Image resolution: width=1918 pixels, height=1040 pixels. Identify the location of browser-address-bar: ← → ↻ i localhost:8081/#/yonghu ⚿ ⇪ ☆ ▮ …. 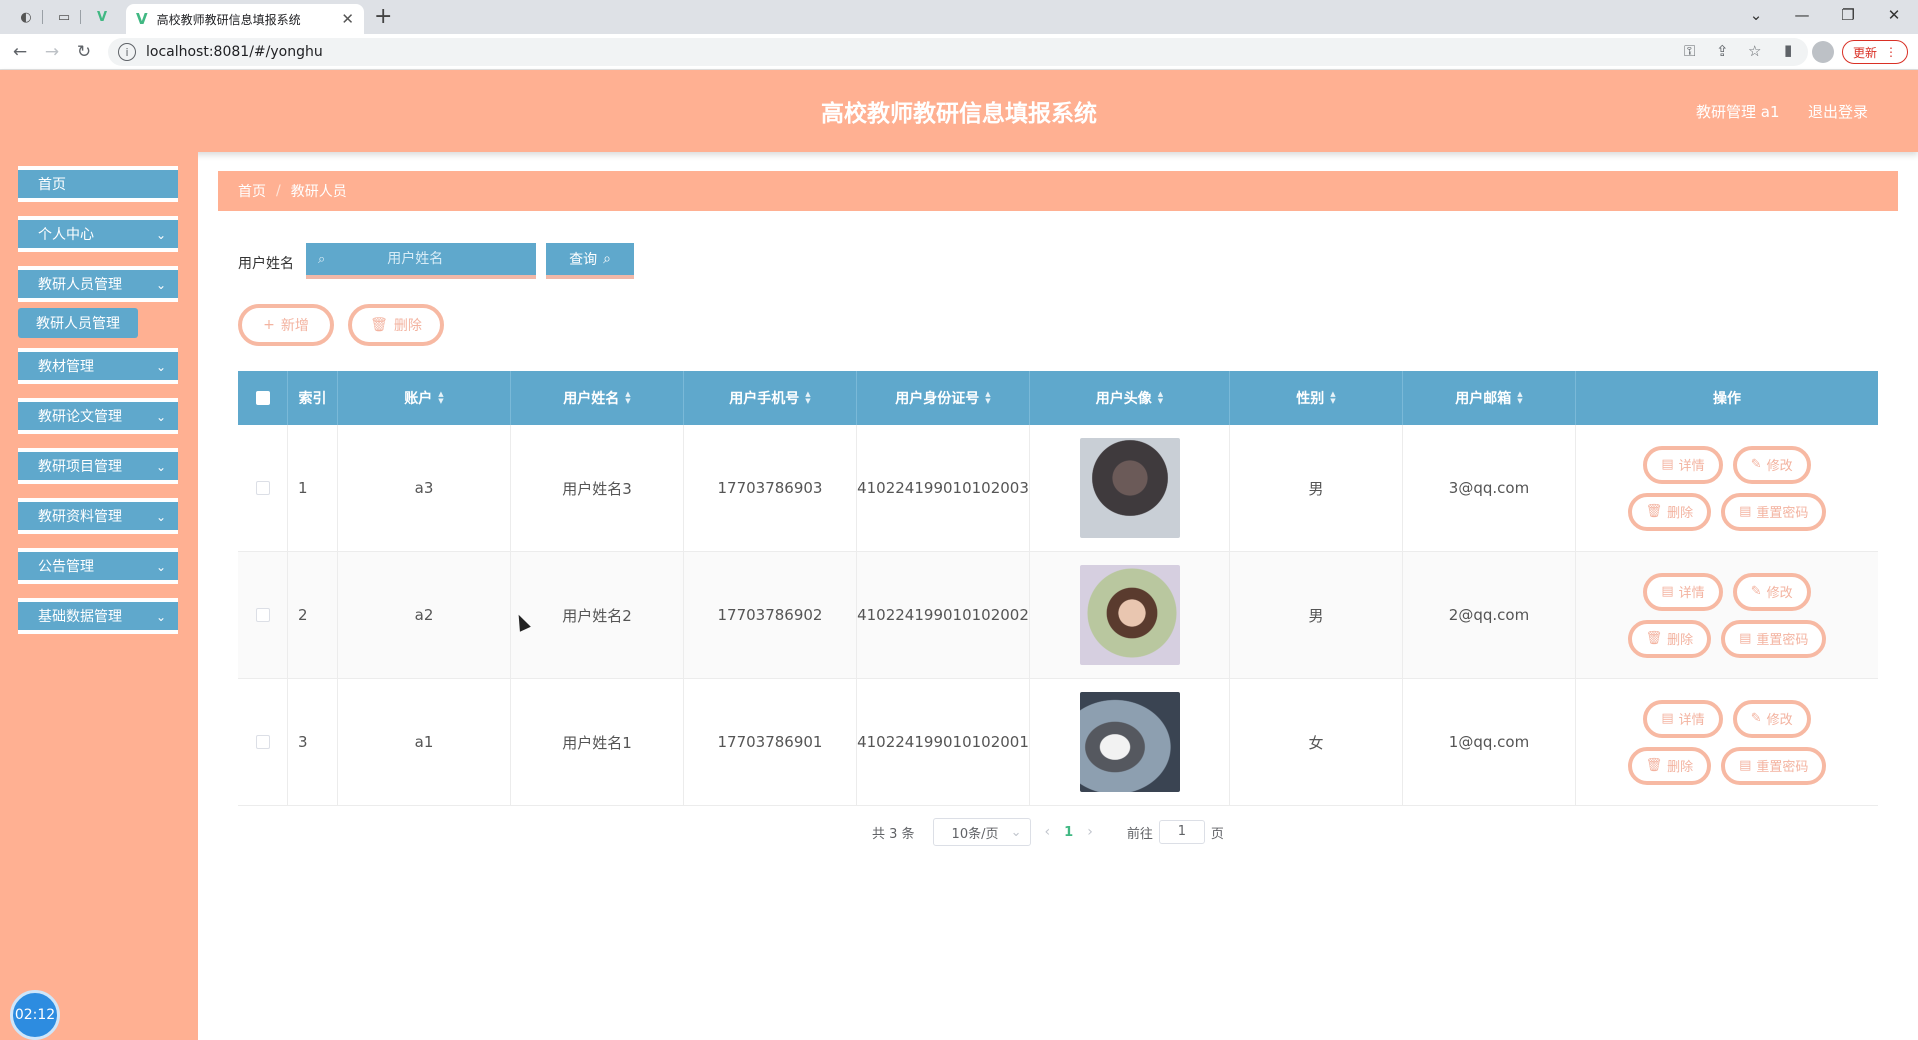
(959, 52).